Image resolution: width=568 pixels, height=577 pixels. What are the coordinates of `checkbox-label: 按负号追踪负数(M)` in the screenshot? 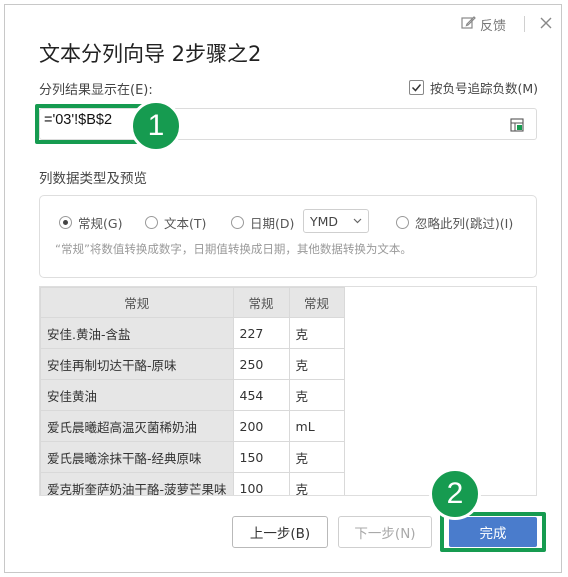 It's located at (484, 88).